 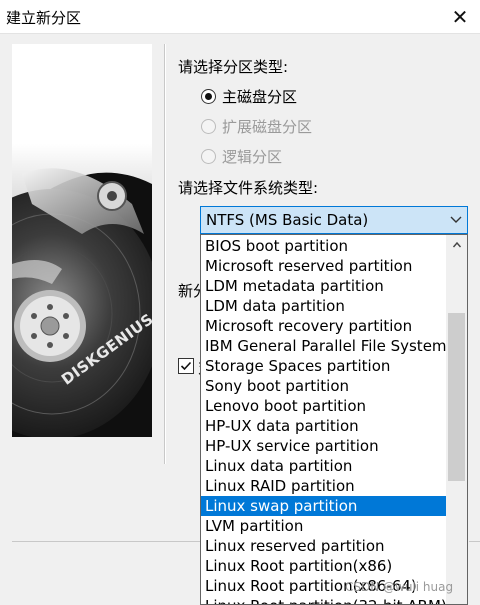 I want to click on filesystem-list-item: Storage Spaces partition, so click(x=323, y=366).